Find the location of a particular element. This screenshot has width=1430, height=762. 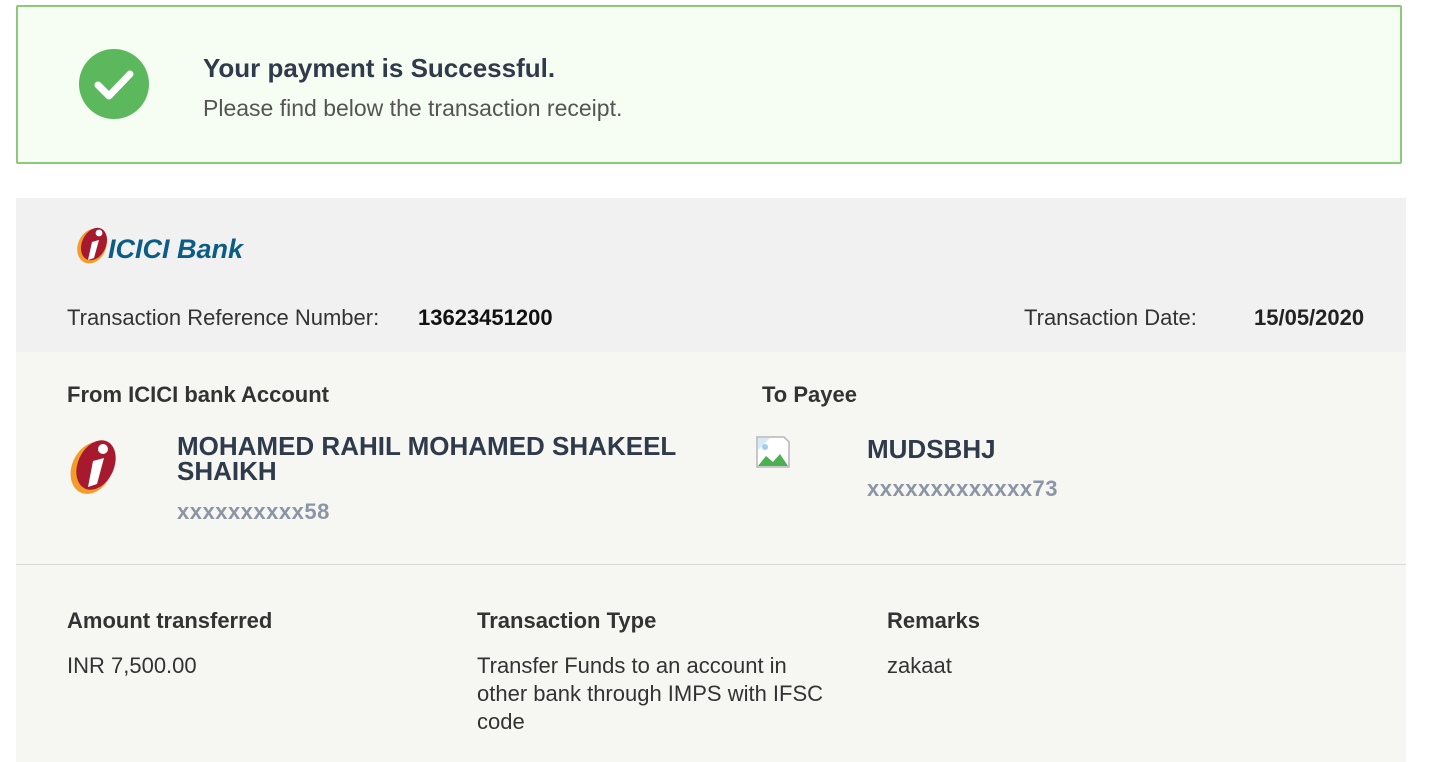

bank-logo-text: ICICI Bank is located at coordinates (176, 249).